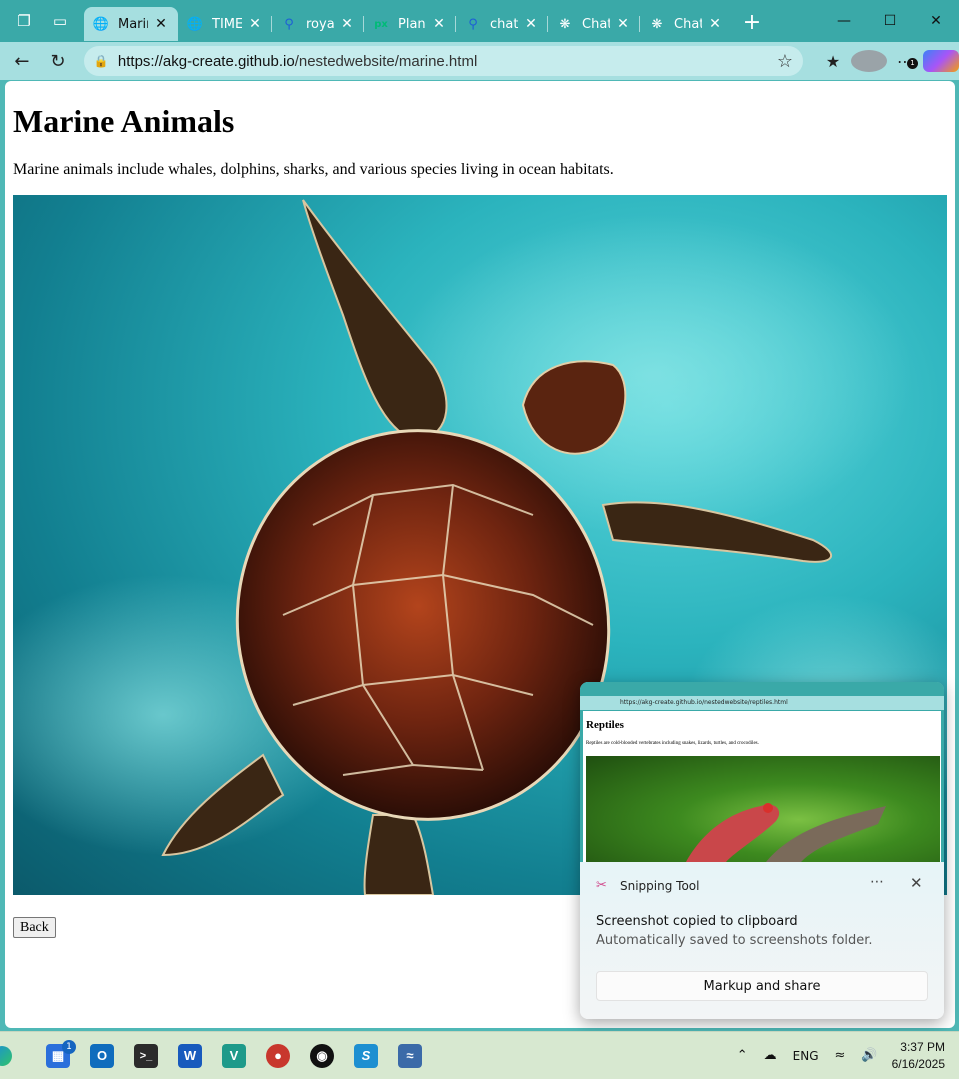 The image size is (959, 1079). I want to click on app-name: Snipping Tool, so click(660, 886).